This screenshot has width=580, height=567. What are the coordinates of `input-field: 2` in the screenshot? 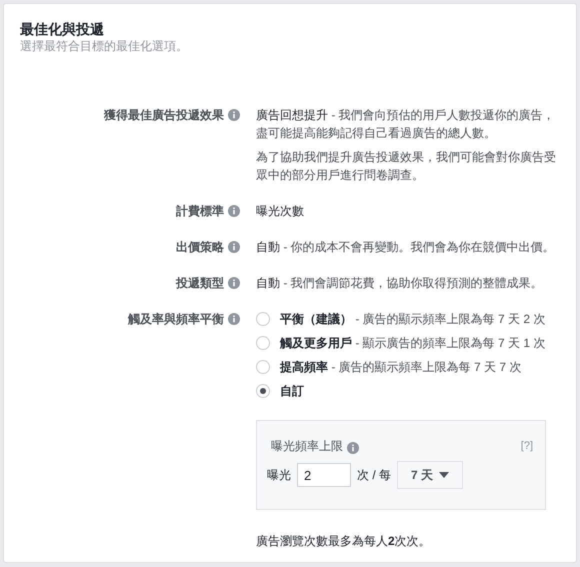 It's located at (324, 475).